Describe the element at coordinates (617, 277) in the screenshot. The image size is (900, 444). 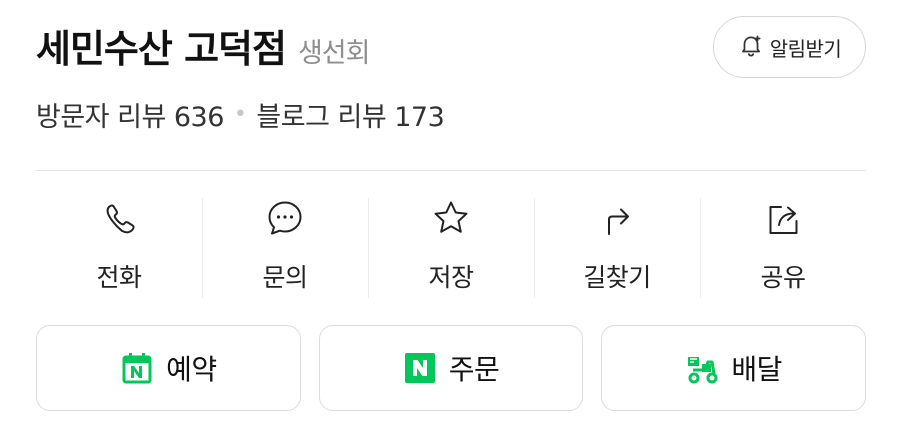
I see `directions-label: 길찾기` at that location.